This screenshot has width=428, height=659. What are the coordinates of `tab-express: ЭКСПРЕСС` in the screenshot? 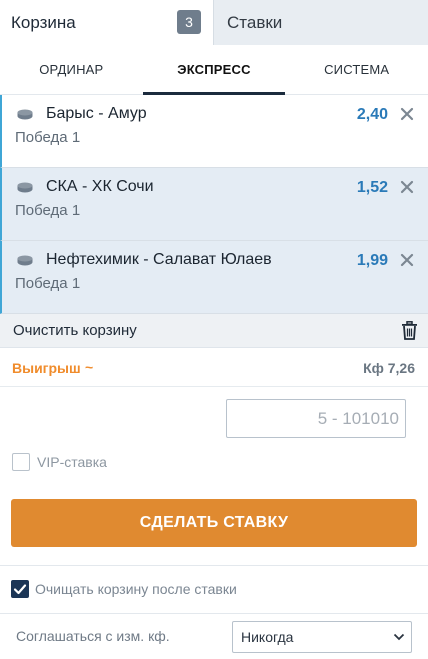 It's located at (214, 70).